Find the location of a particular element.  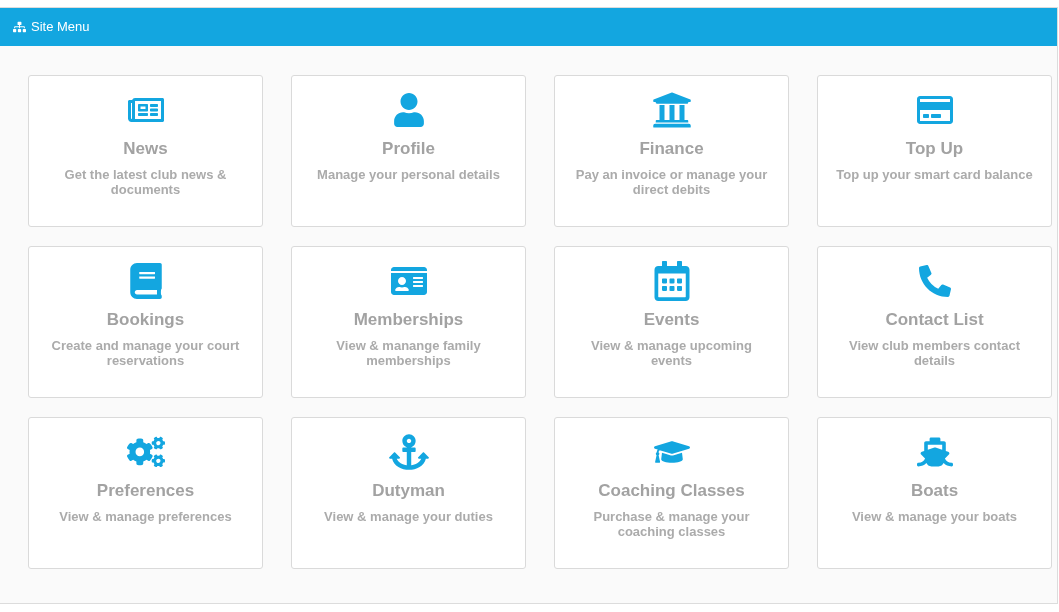

book-icon is located at coordinates (145, 281).